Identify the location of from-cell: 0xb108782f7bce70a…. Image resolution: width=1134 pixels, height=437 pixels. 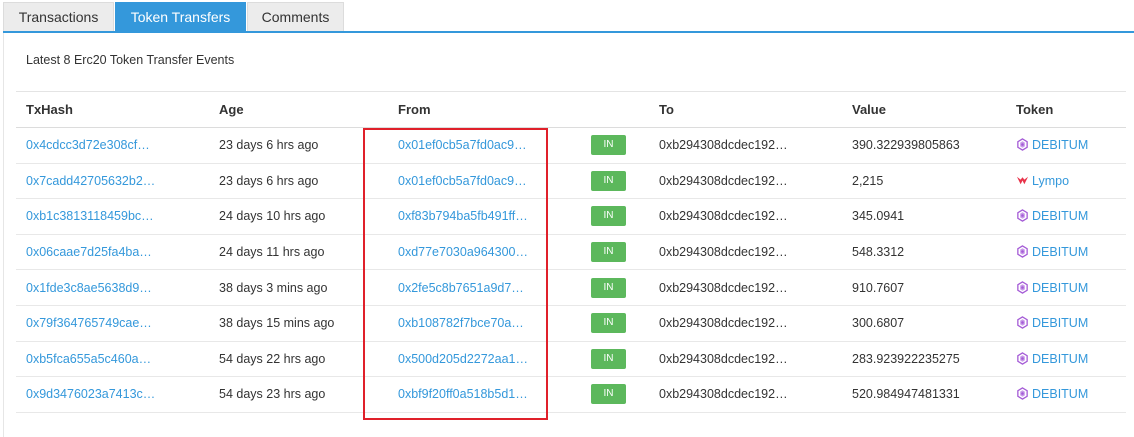
(484, 323).